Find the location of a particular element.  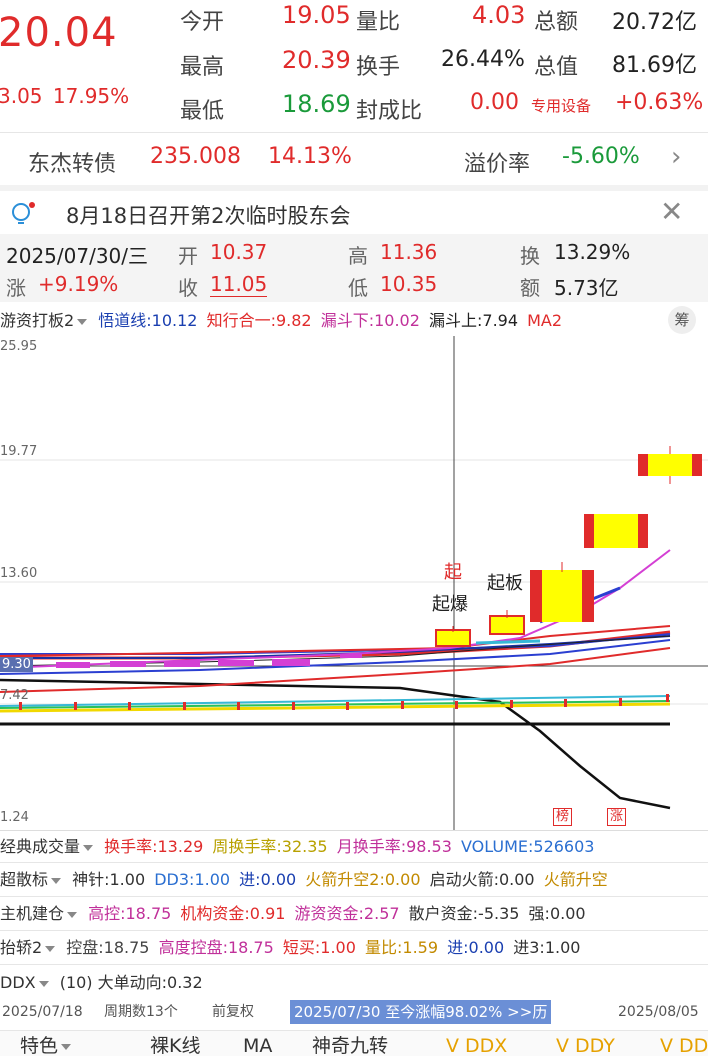

range-start: 2025/07/18 is located at coordinates (42, 1012).